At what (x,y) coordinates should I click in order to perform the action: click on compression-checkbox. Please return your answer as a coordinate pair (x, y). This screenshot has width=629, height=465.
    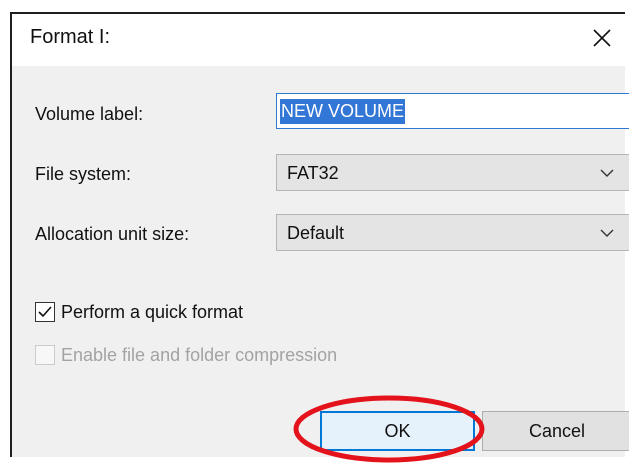
    Looking at the image, I should click on (45, 355).